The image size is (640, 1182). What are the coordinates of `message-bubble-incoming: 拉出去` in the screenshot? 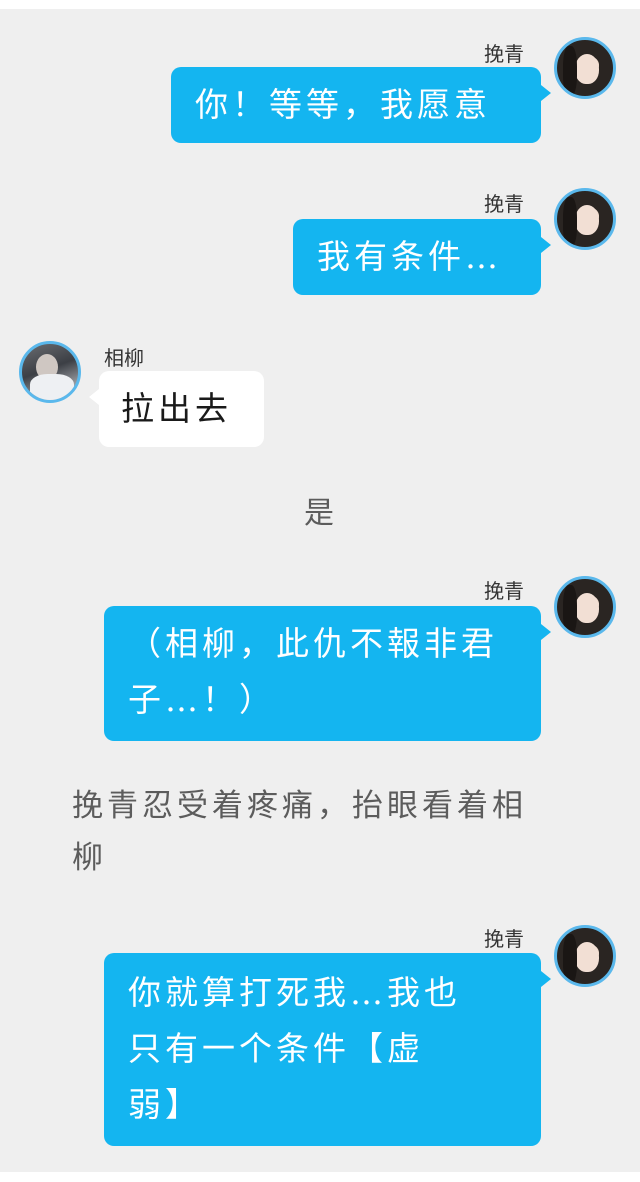 It's located at (176, 409).